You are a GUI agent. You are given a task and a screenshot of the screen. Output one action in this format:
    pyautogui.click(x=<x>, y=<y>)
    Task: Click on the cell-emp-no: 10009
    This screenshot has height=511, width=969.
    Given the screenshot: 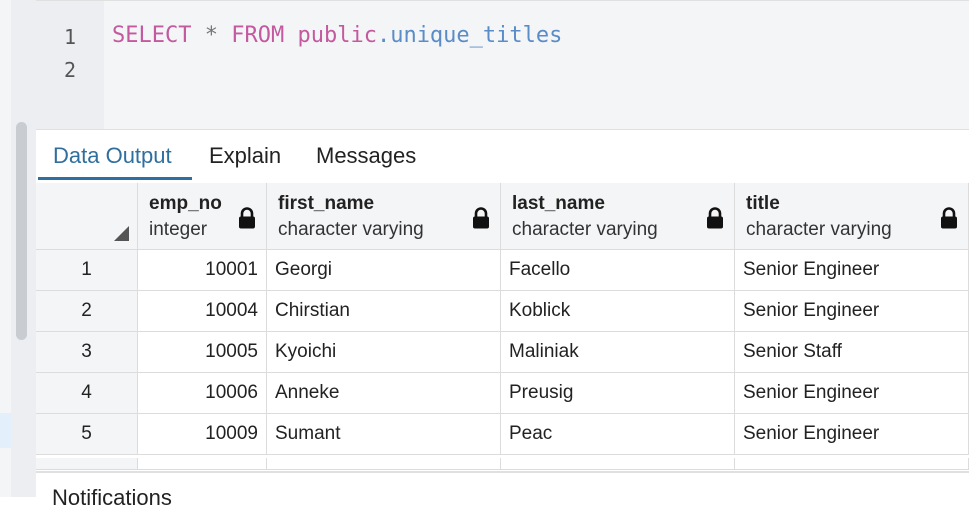 What is the action you would take?
    pyautogui.click(x=202, y=434)
    